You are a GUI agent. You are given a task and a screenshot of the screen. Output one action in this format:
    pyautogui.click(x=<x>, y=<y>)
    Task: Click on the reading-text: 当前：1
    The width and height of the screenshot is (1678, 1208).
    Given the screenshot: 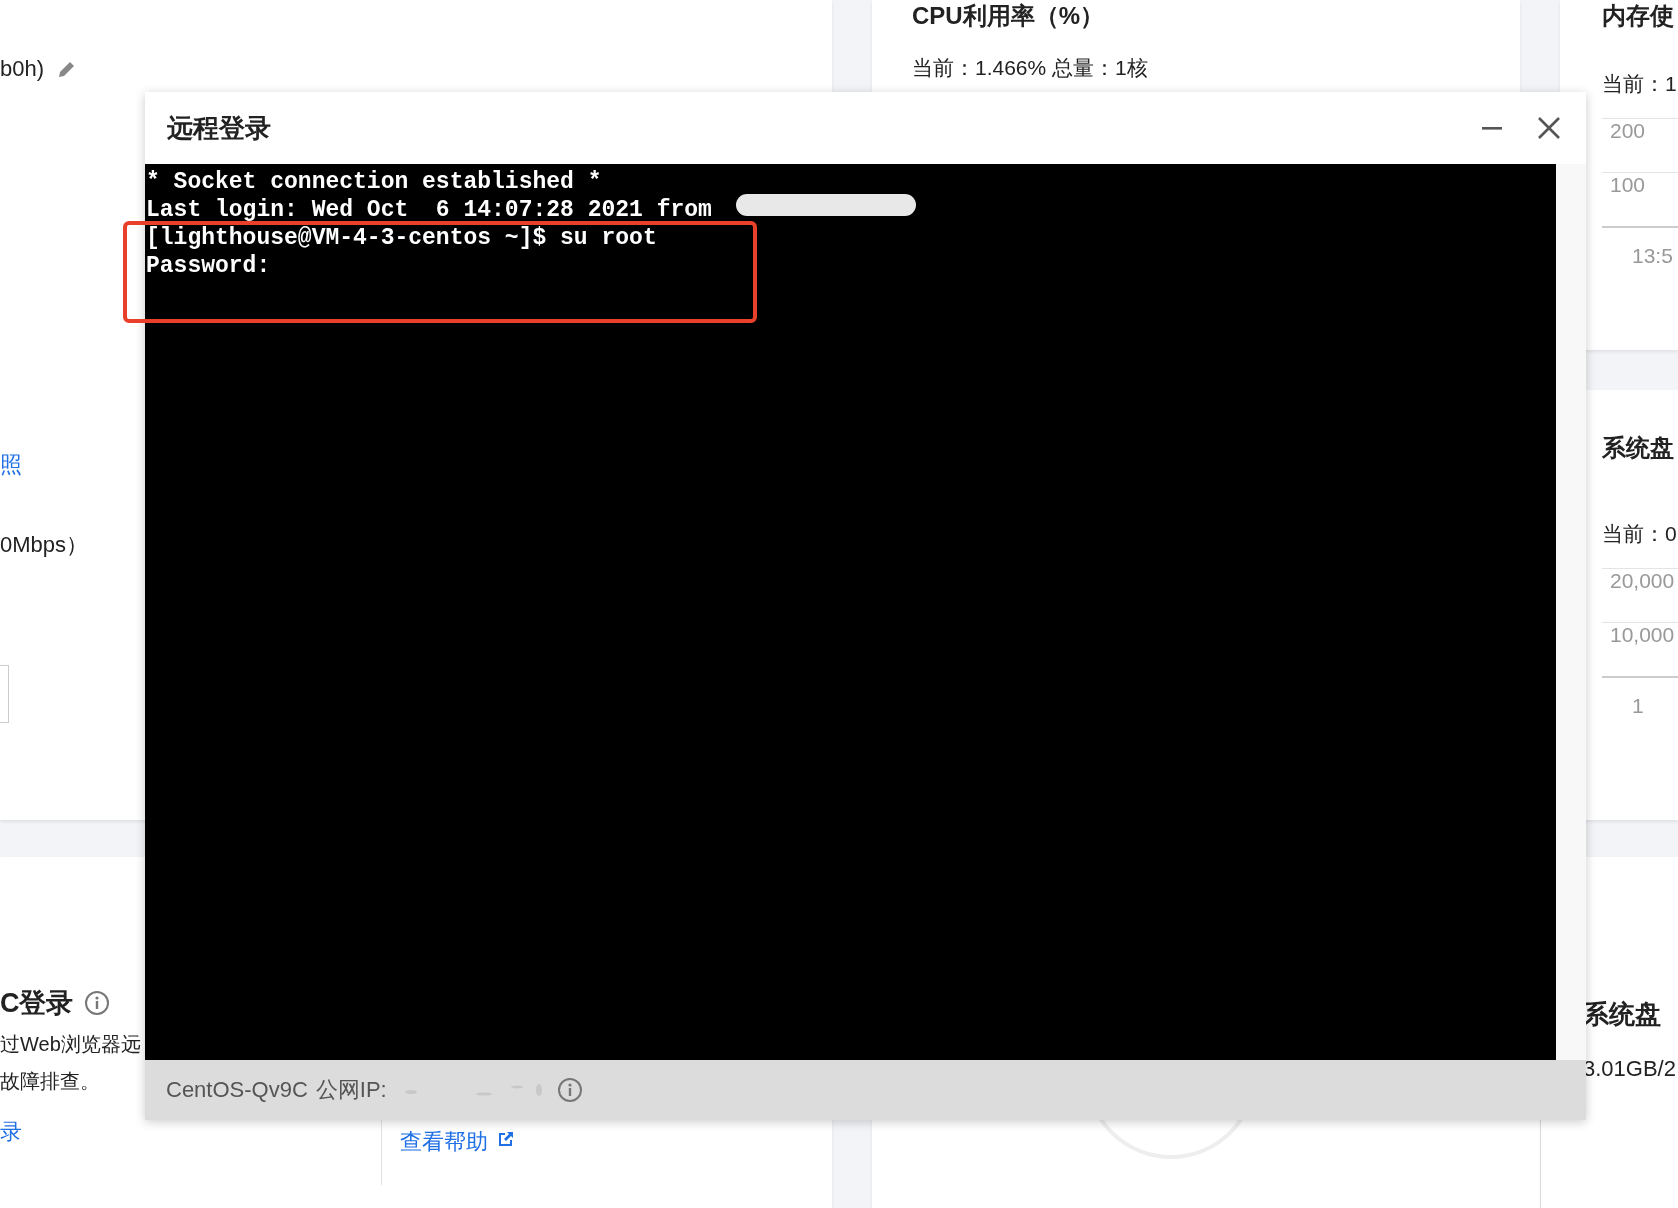 What is the action you would take?
    pyautogui.click(x=1640, y=84)
    